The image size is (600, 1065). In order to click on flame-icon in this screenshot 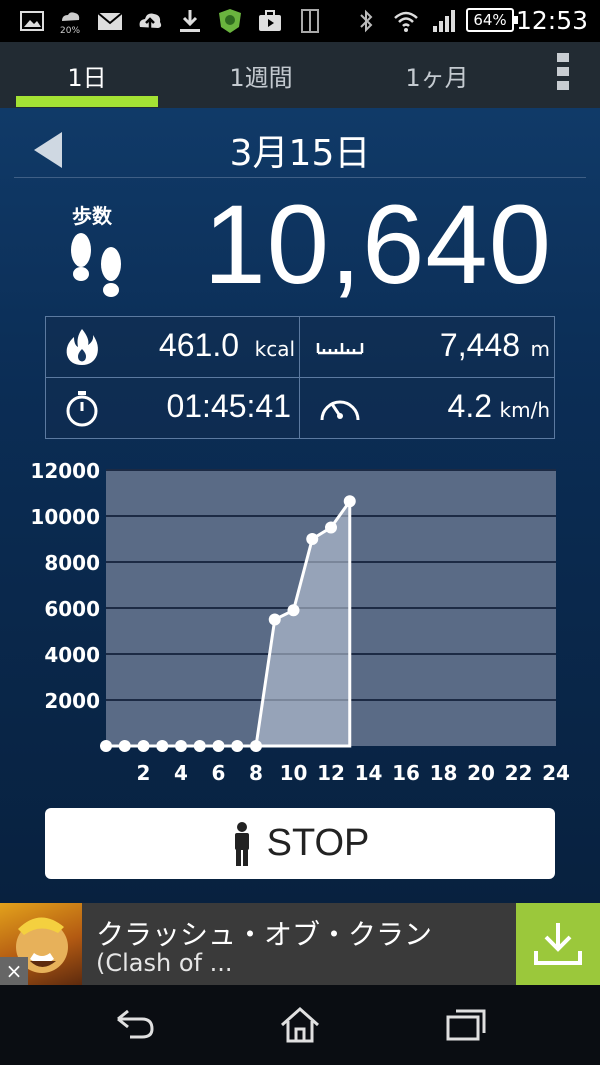, I will do `click(82, 347)`.